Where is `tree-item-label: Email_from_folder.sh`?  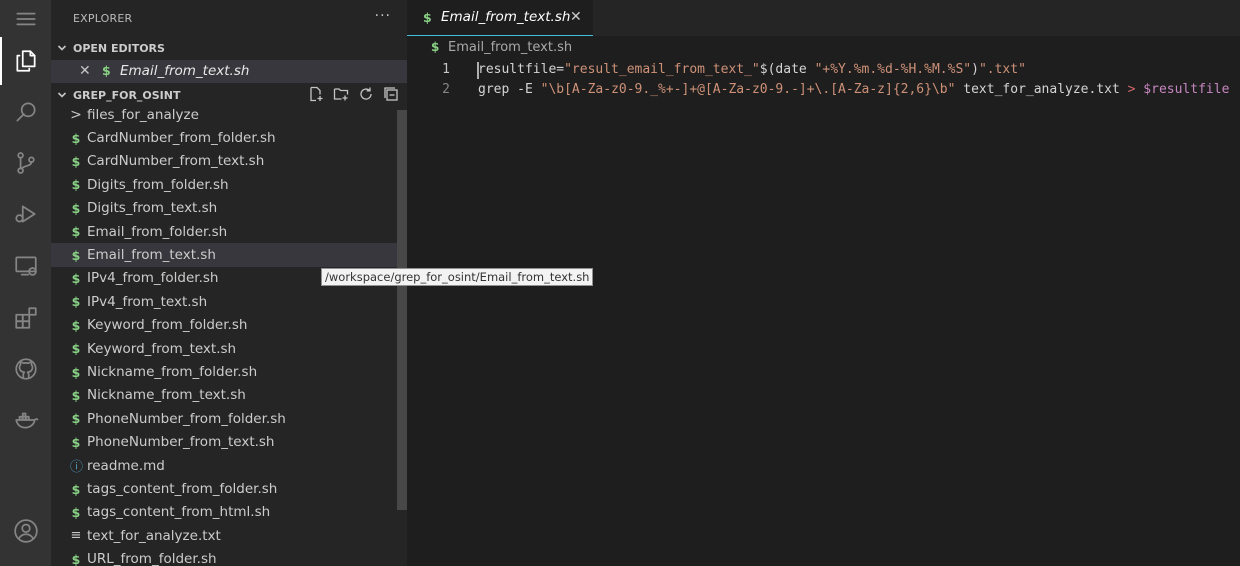
tree-item-label: Email_from_folder.sh is located at coordinates (157, 231).